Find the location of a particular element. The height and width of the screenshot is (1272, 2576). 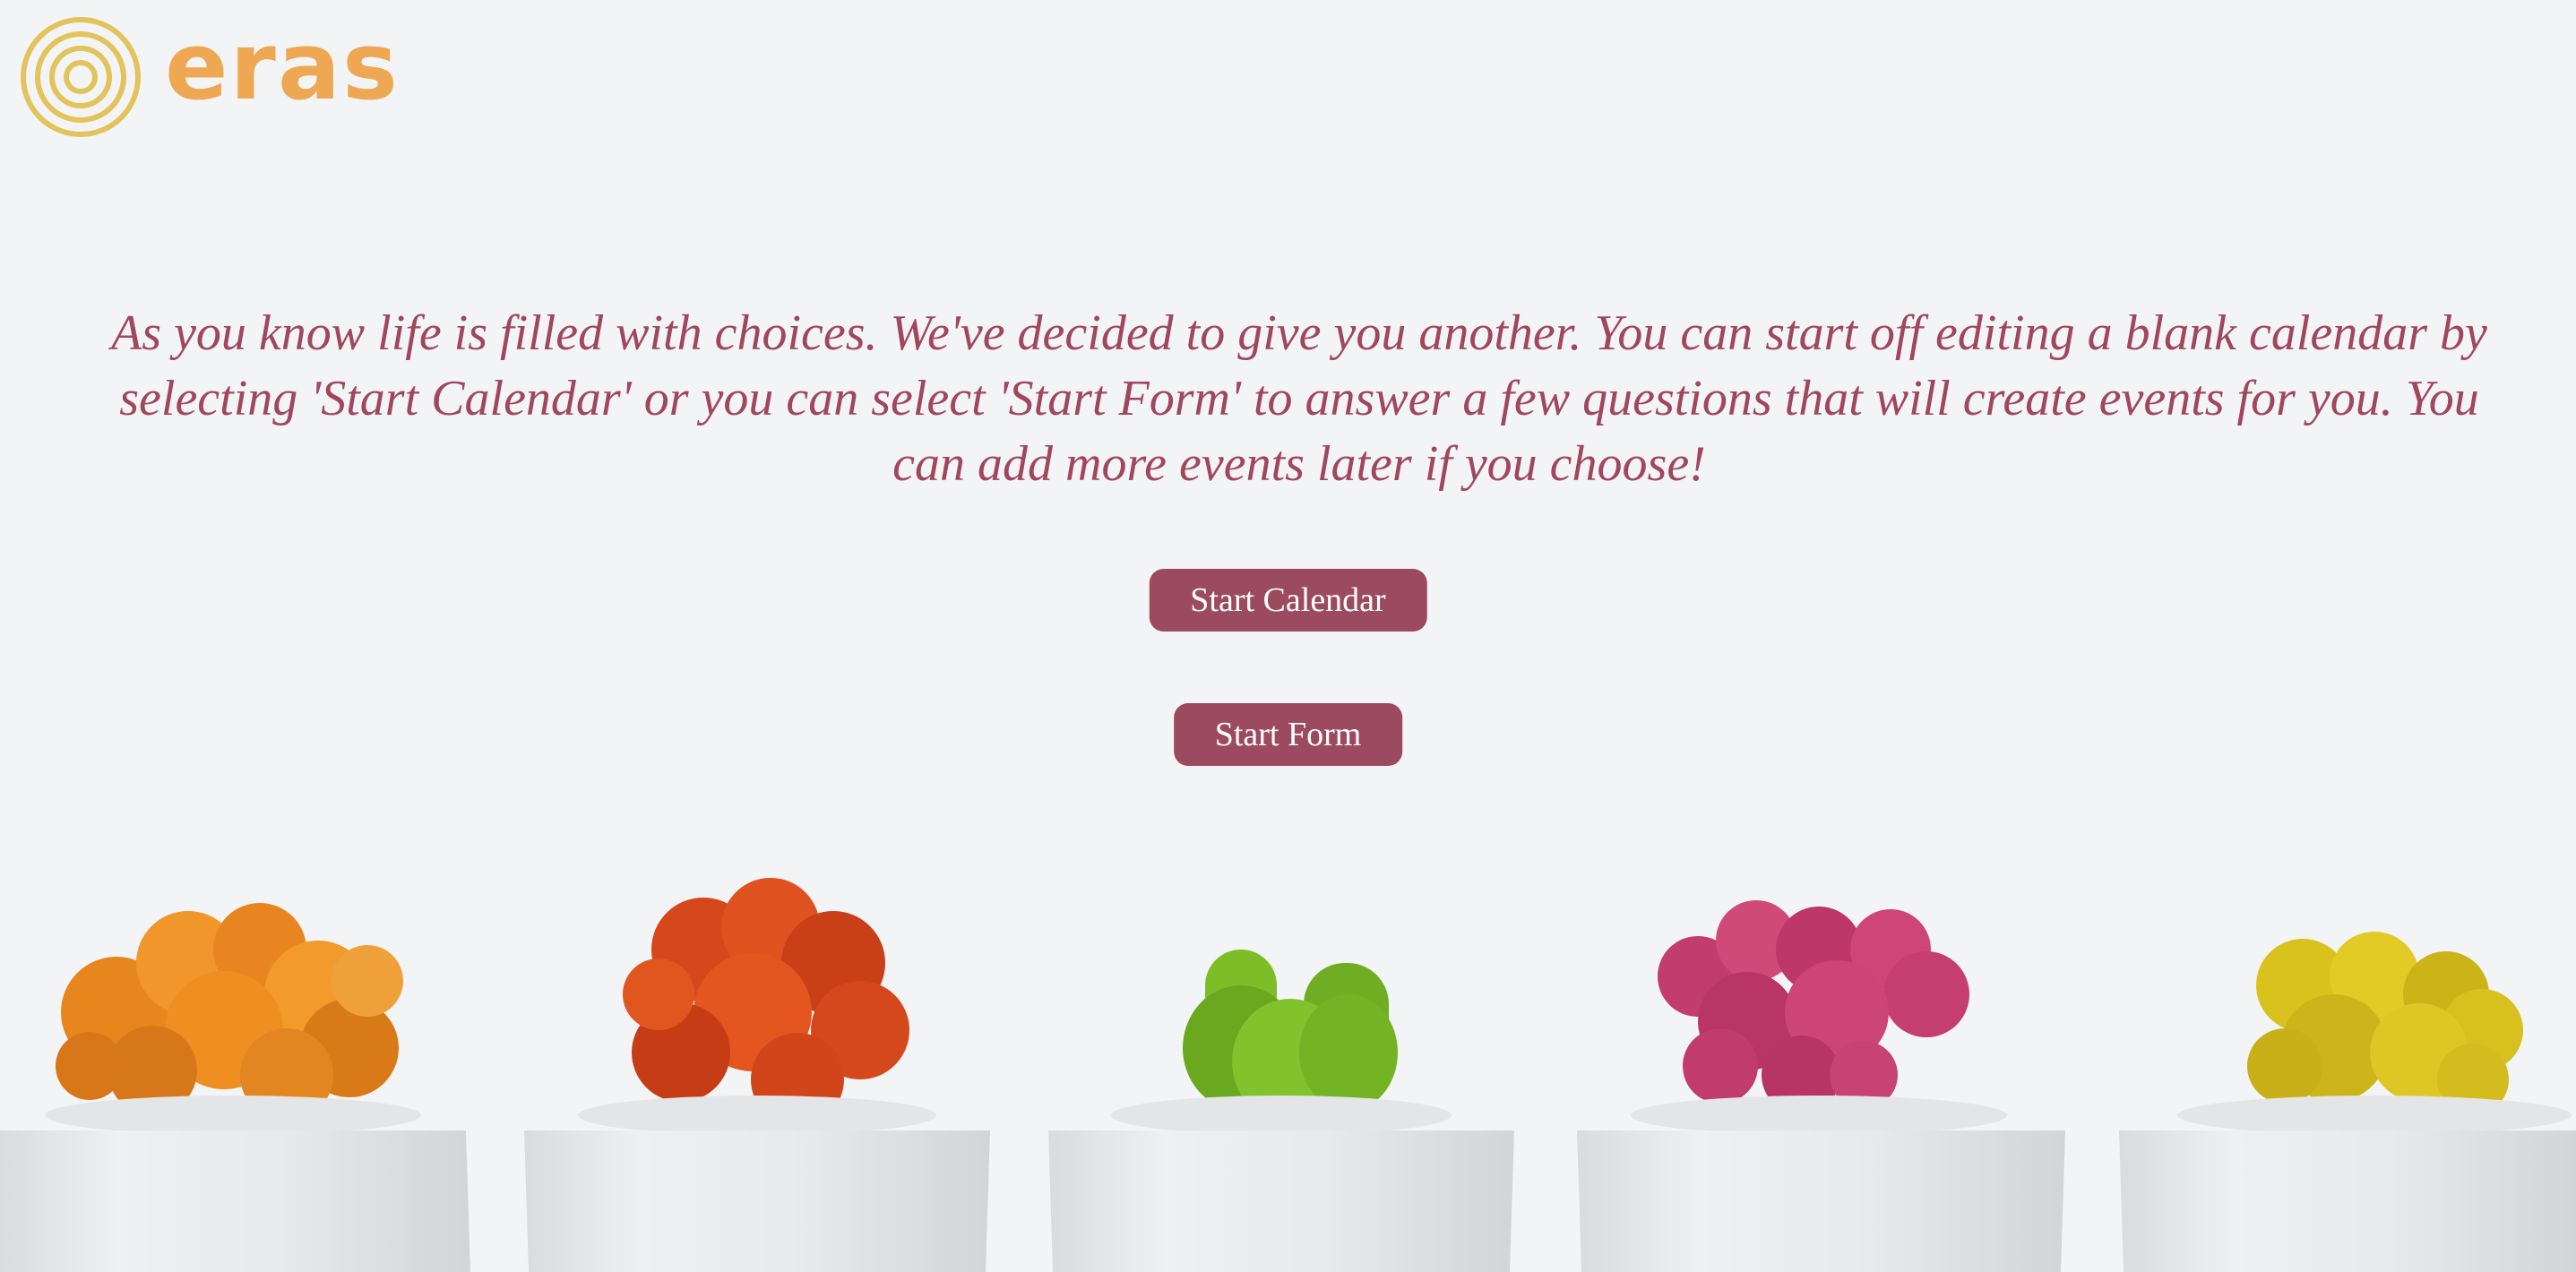

start-form-button: Start Form is located at coordinates (1288, 735).